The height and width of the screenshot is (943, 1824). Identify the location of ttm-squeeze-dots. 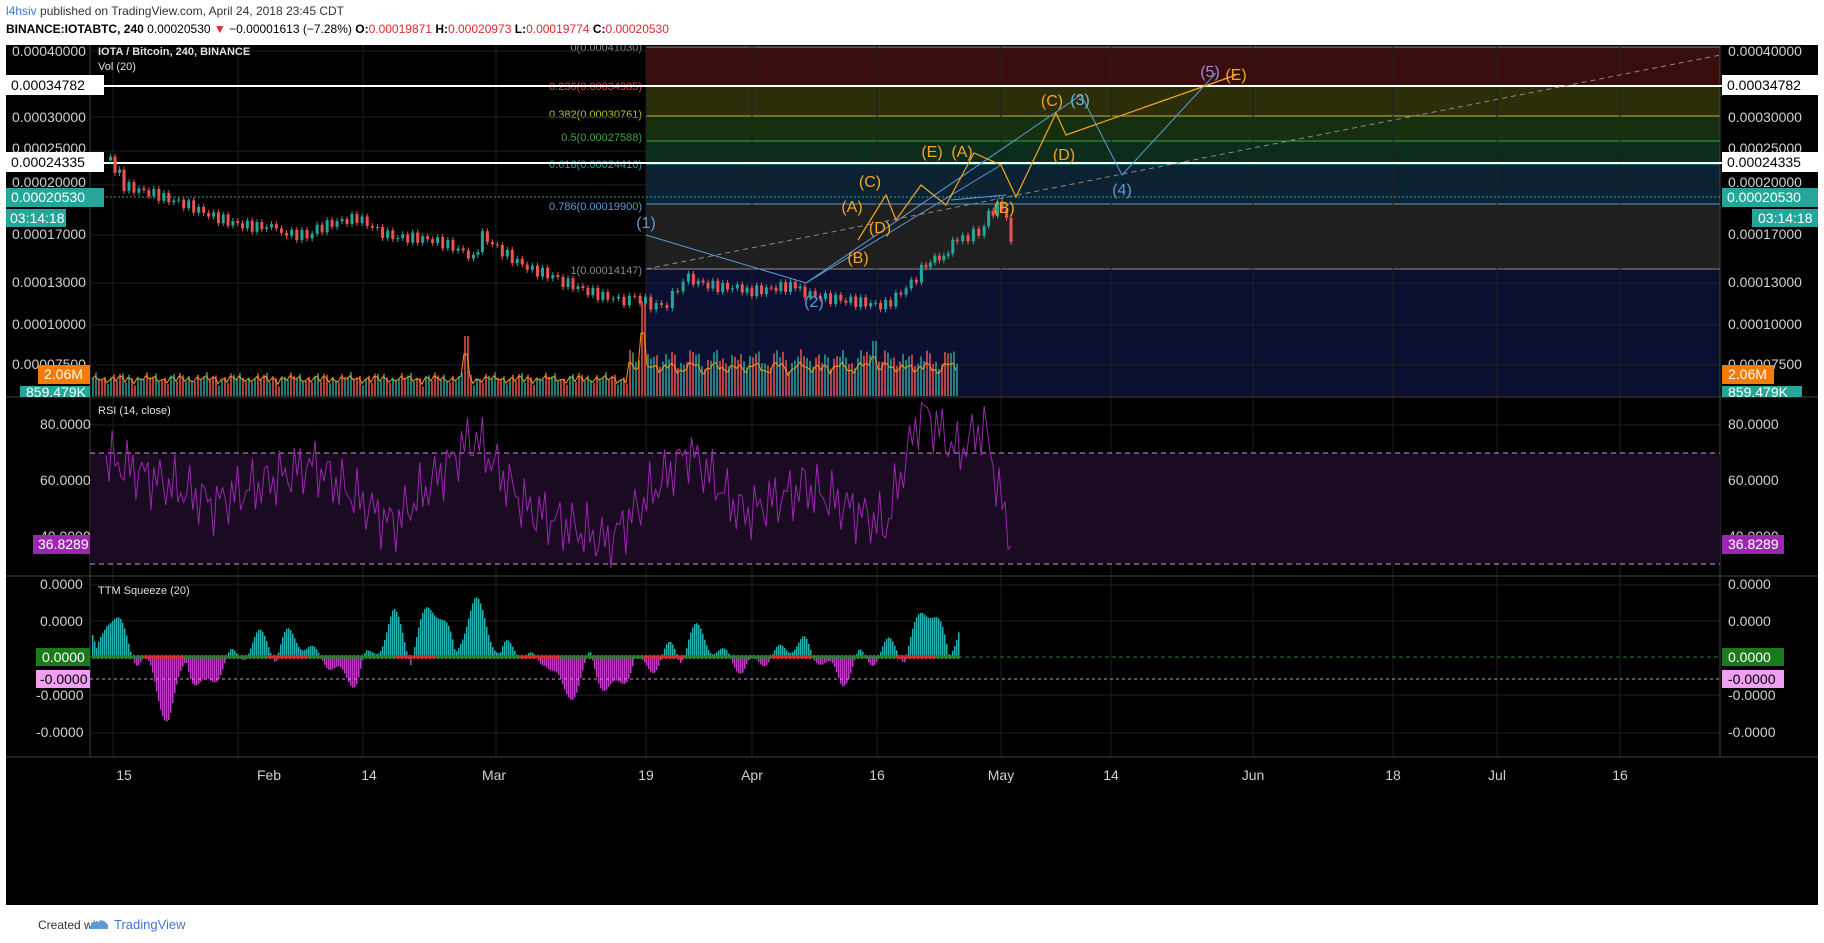
(526, 657).